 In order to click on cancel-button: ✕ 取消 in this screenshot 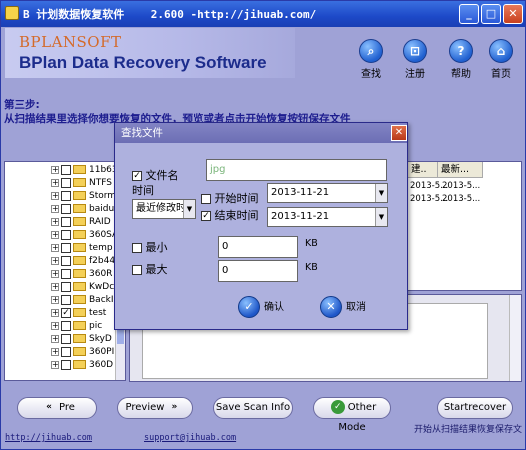, I will do `click(343, 308)`.